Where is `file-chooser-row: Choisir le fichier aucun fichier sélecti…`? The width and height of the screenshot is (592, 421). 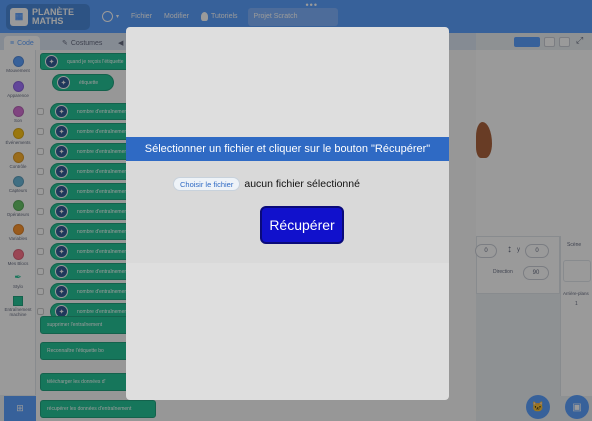 file-chooser-row: Choisir le fichier aucun fichier sélecti… is located at coordinates (266, 184).